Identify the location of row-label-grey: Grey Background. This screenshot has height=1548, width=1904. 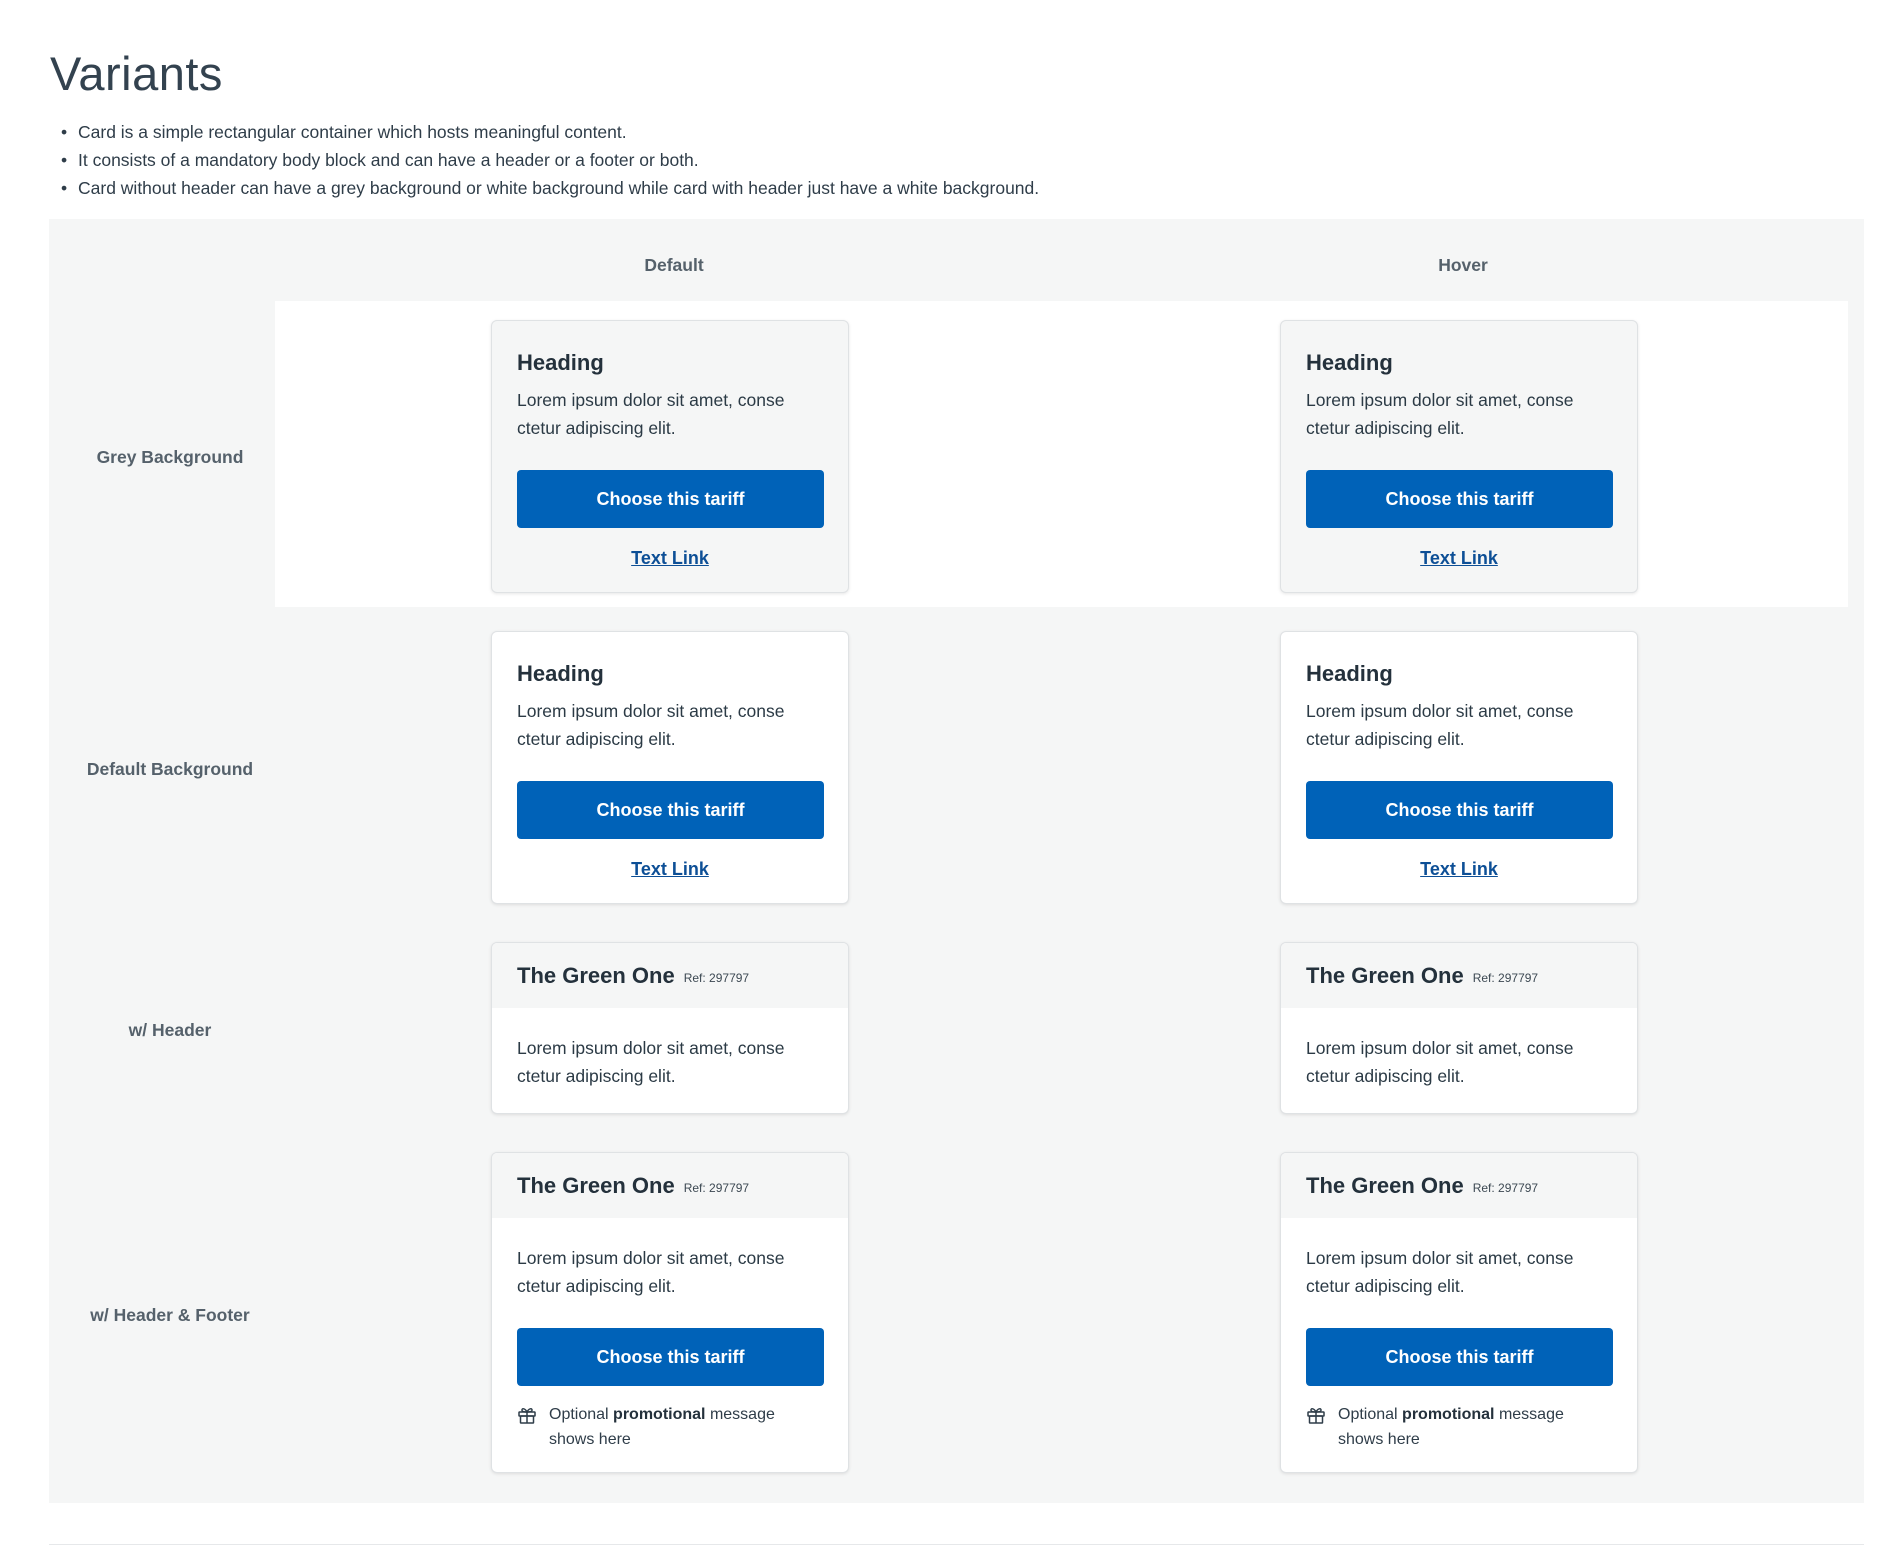
(170, 457).